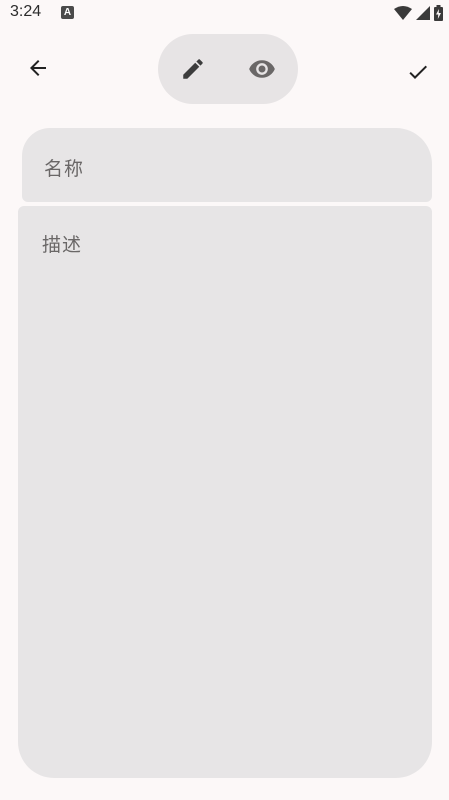 The image size is (449, 800). I want to click on description-placeholder: 描述, so click(62, 245).